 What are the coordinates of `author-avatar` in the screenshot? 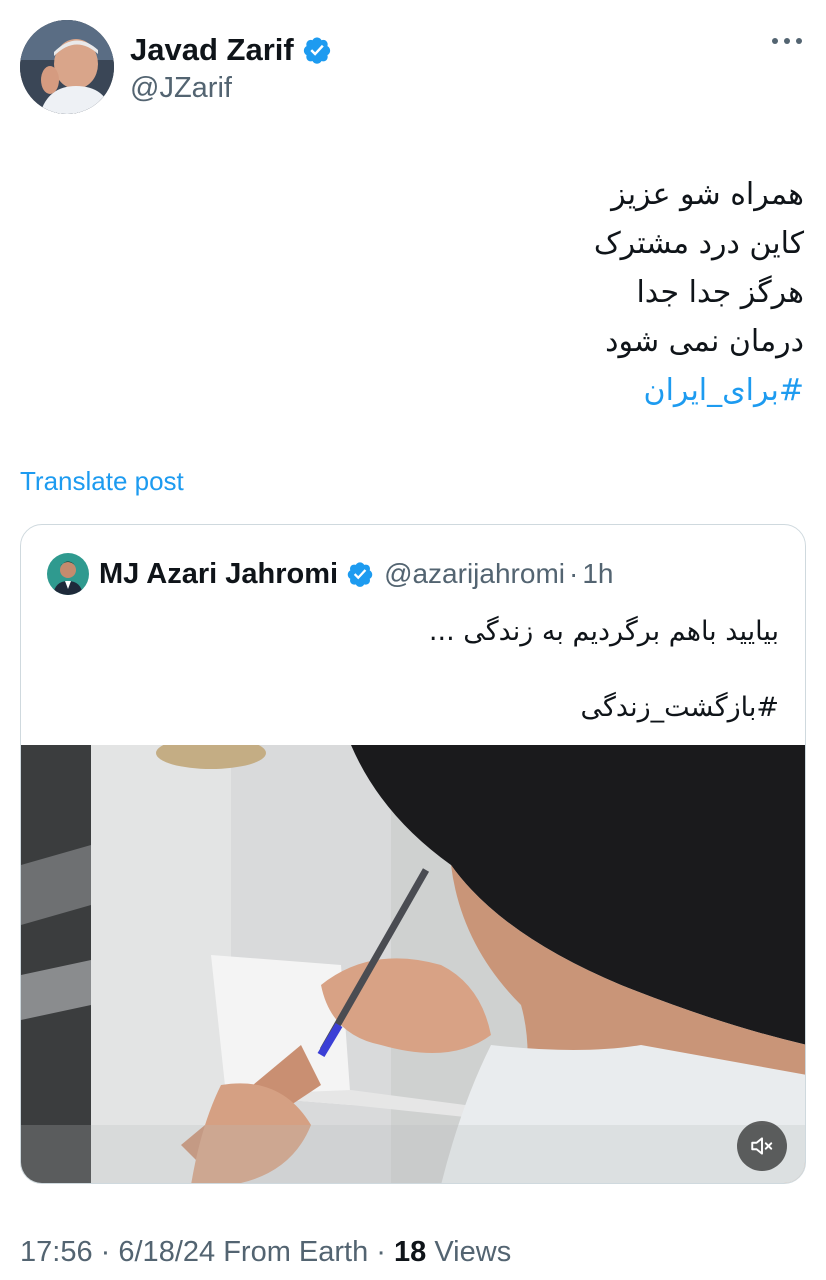 It's located at (67, 67).